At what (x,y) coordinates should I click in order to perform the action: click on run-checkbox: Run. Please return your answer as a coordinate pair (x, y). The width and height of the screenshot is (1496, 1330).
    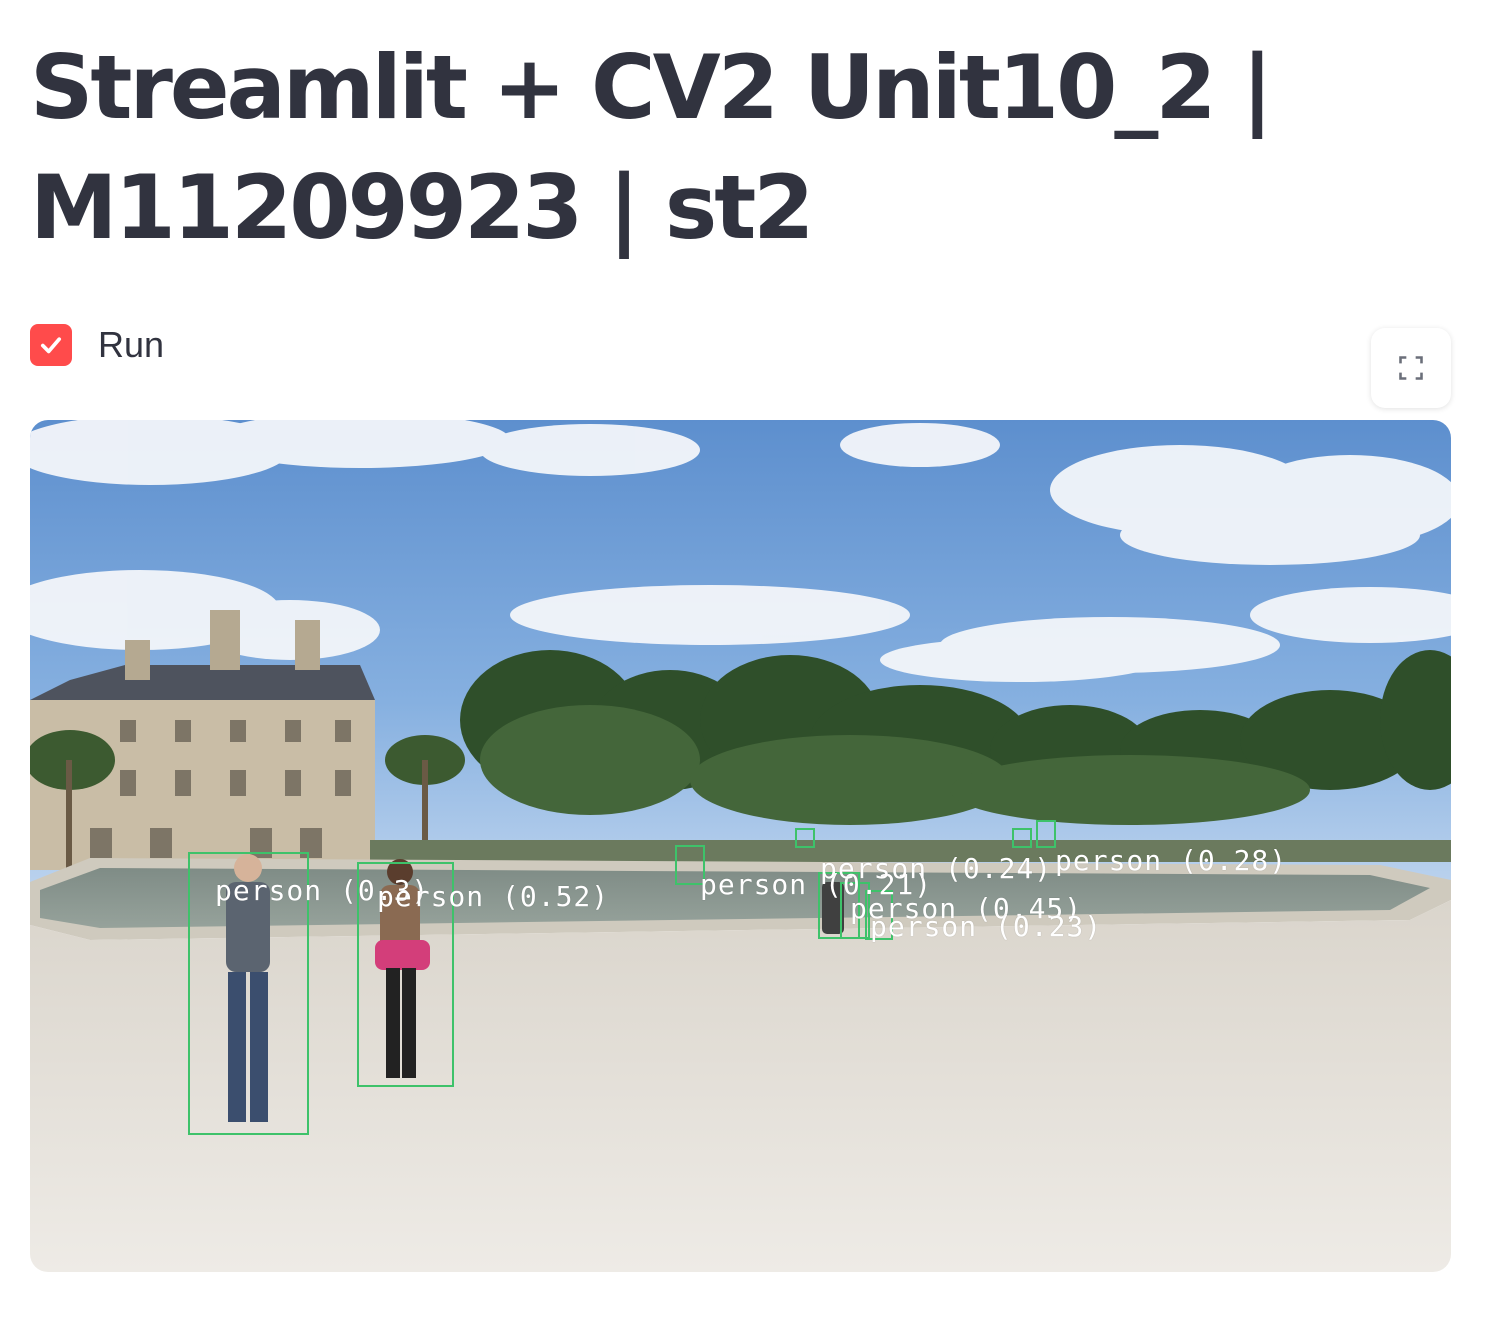
    Looking at the image, I should click on (97, 345).